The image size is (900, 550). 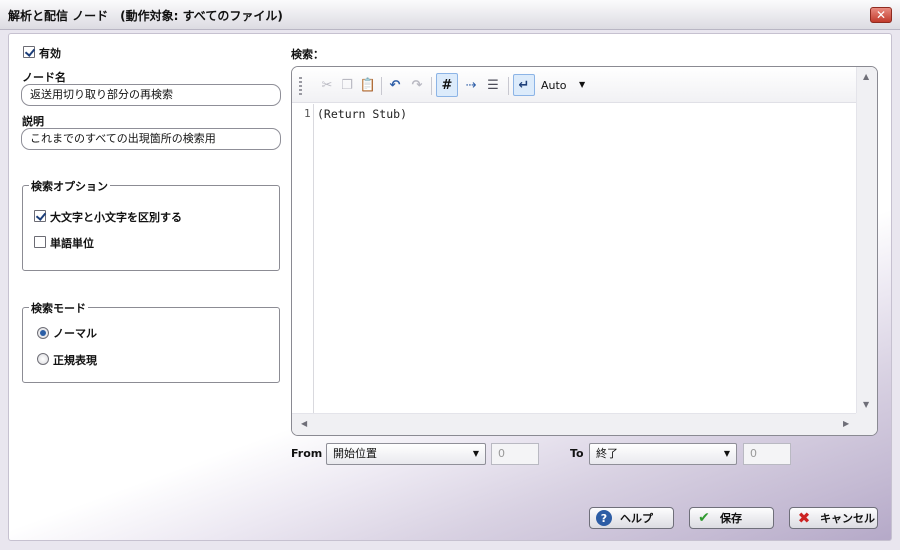 I want to click on normal-label: ノーマル, so click(x=75, y=333).